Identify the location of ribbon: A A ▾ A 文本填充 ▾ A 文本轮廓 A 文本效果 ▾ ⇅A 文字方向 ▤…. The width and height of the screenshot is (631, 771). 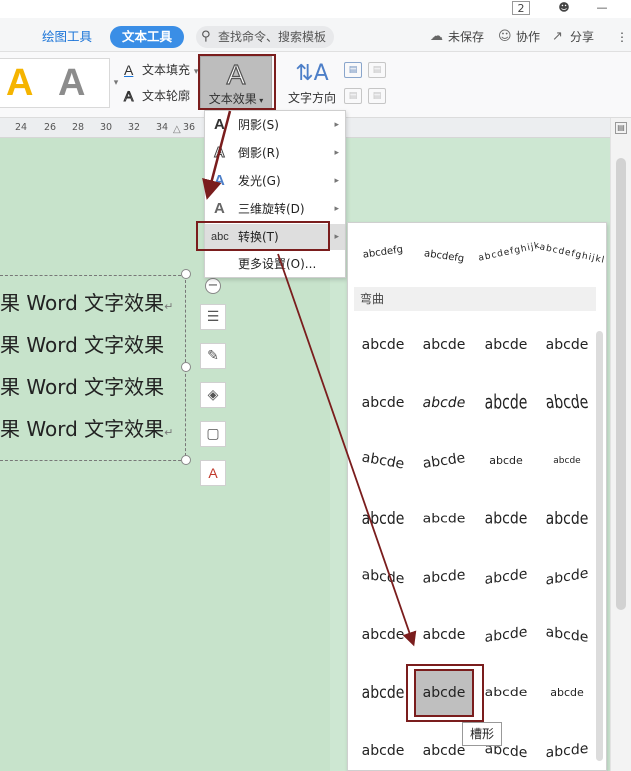
(315, 85).